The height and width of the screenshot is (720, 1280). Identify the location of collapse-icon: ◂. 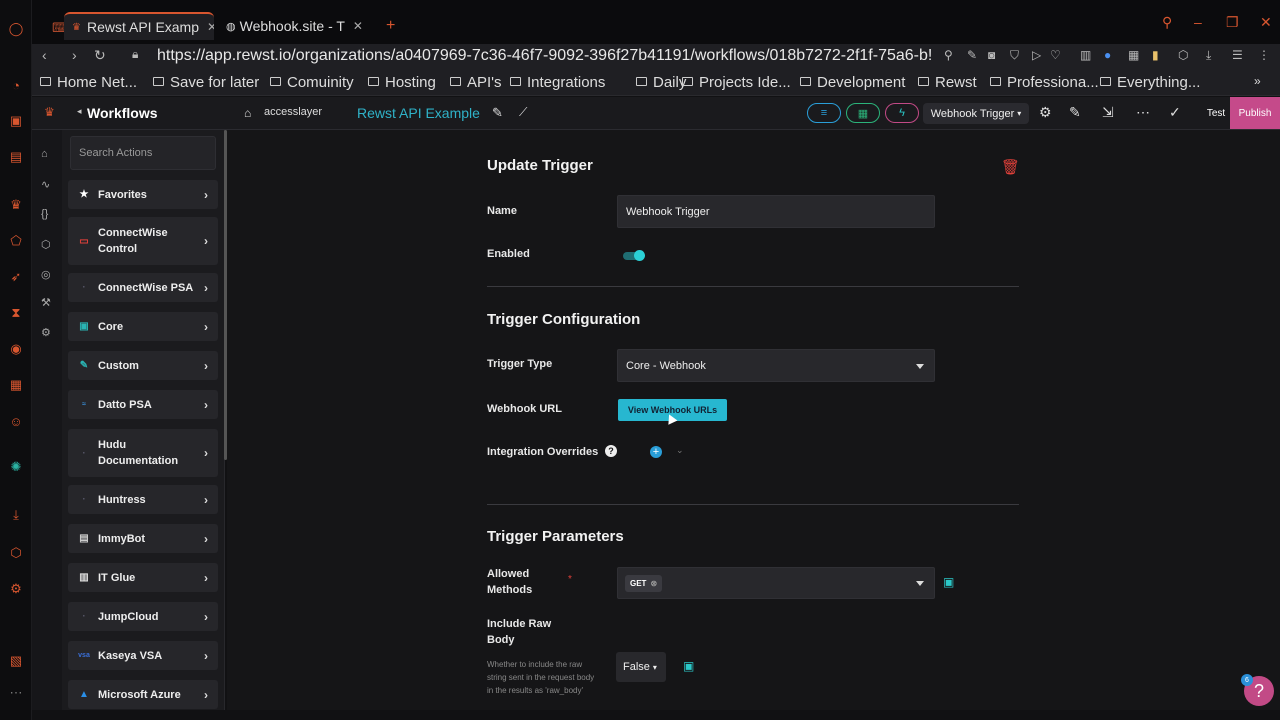
(79, 111).